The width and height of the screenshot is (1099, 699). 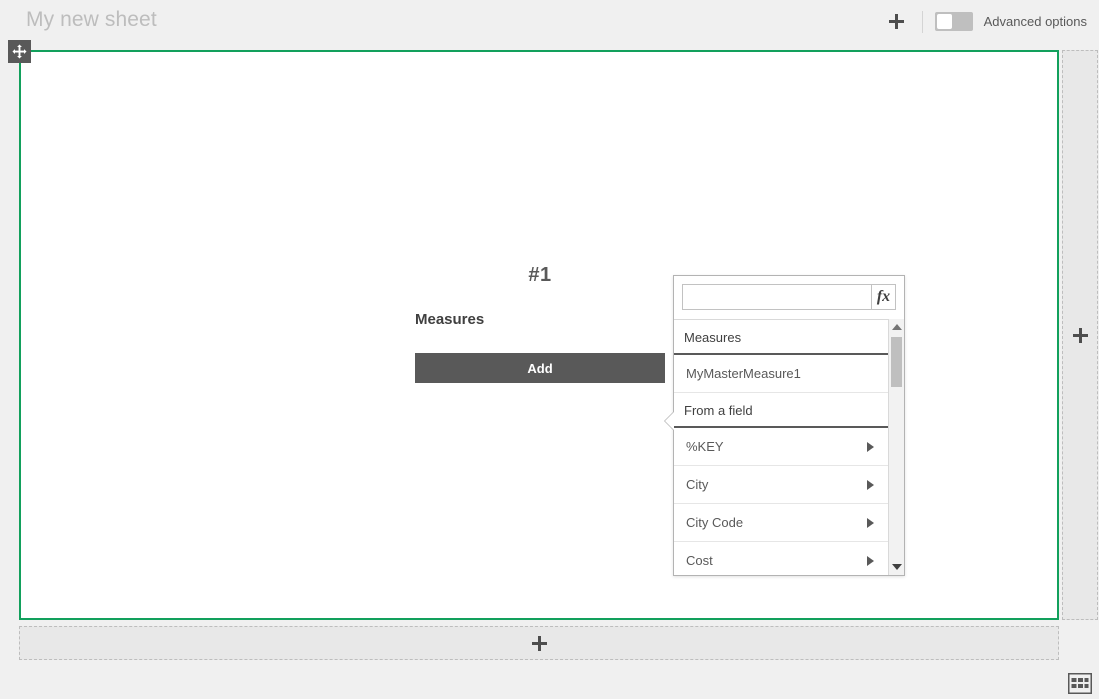 What do you see at coordinates (450, 319) in the screenshot?
I see `measures-section-label: Measures` at bounding box center [450, 319].